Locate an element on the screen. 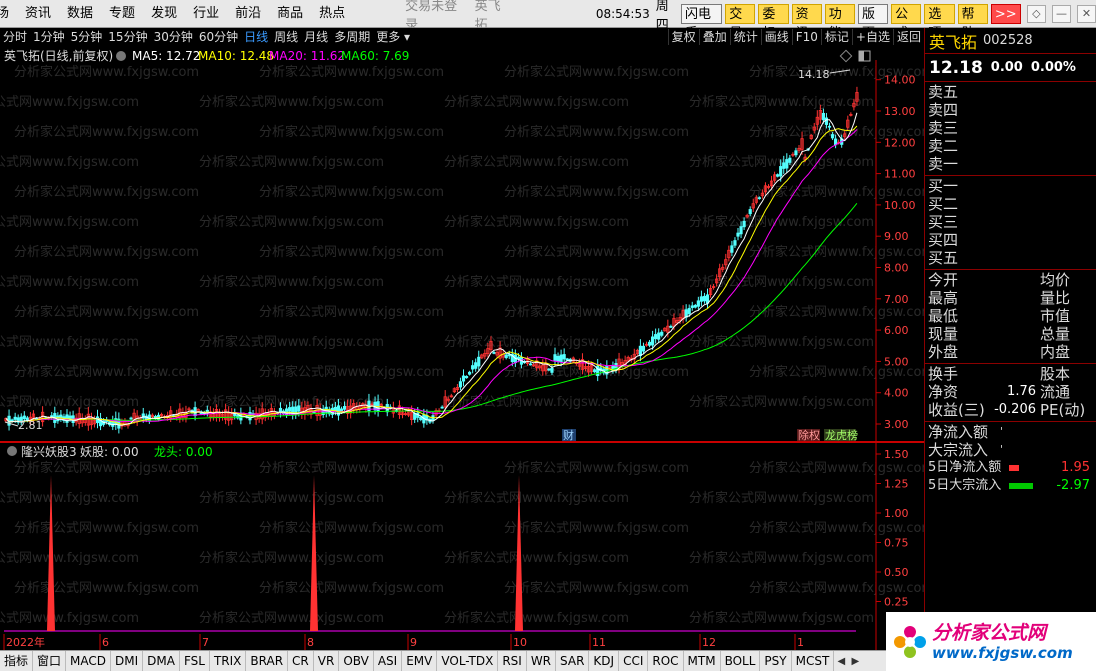 This screenshot has width=1096, height=671. back-button: 返回 is located at coordinates (908, 37).